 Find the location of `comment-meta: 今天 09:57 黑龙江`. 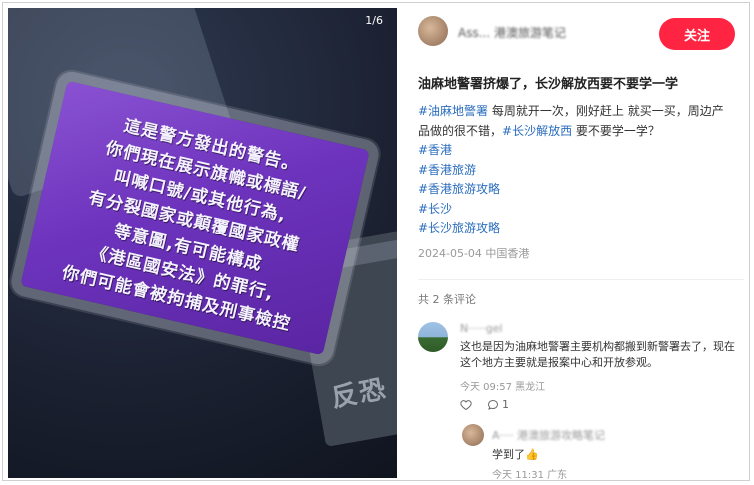

comment-meta: 今天 09:57 黑龙江 is located at coordinates (503, 387).